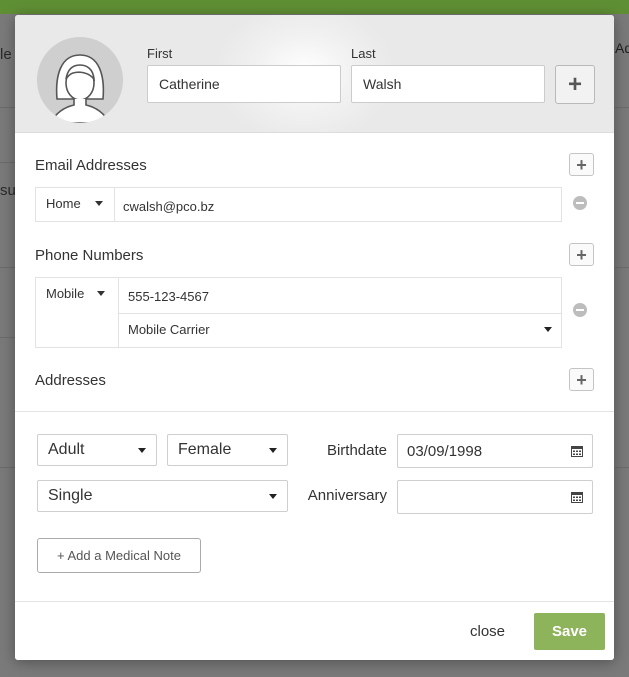 The height and width of the screenshot is (677, 629). What do you see at coordinates (340, 329) in the screenshot?
I see `mobile-carrier-select: Mobile Carrier` at bounding box center [340, 329].